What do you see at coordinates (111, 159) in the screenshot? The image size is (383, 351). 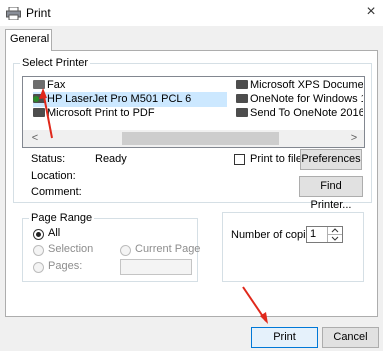 I see `status-value: Ready` at bounding box center [111, 159].